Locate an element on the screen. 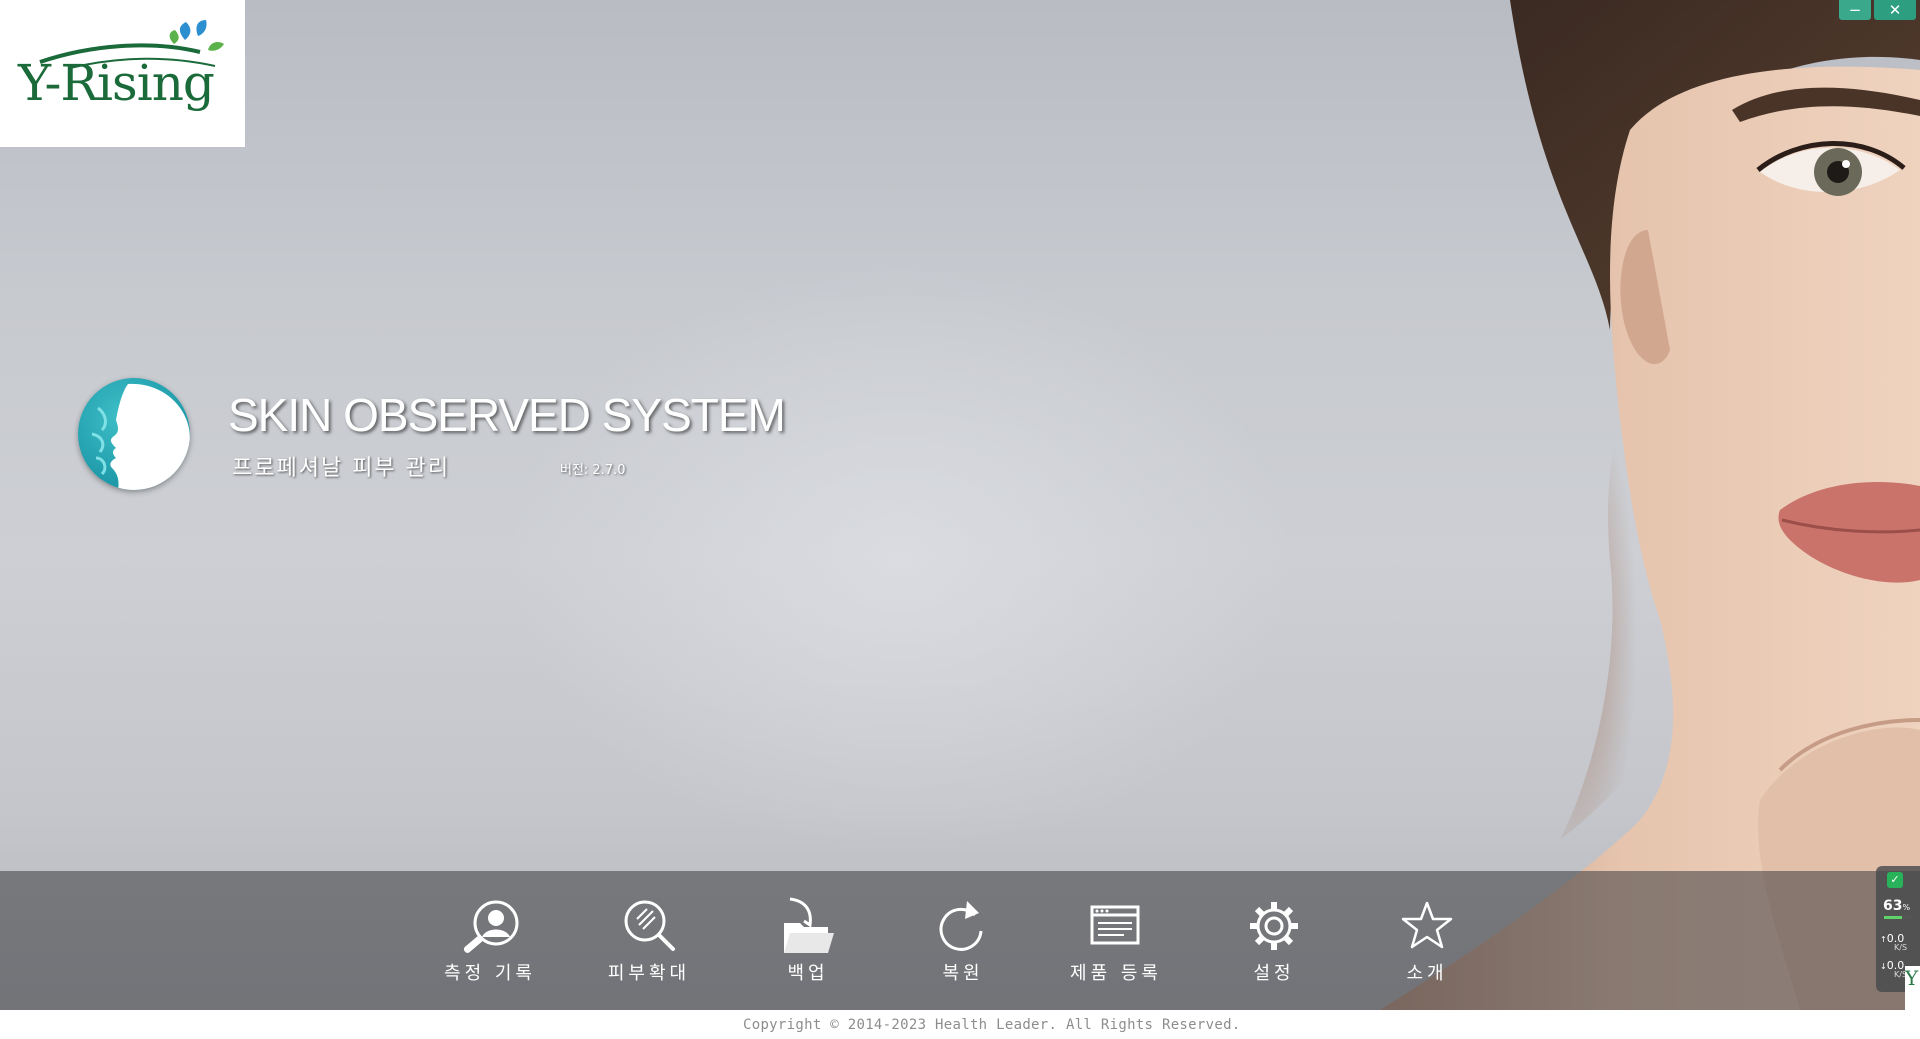 This screenshot has width=1920, height=1039. gear-icon is located at coordinates (1274, 926).